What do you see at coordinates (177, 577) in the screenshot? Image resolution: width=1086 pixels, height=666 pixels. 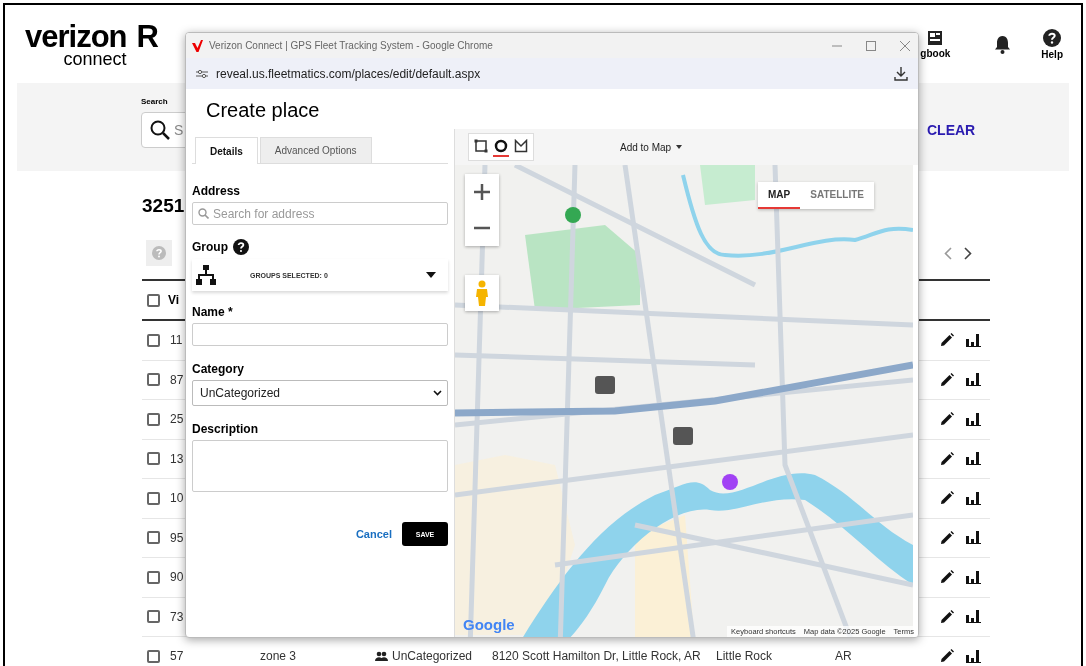 I see `table-cell: 90` at bounding box center [177, 577].